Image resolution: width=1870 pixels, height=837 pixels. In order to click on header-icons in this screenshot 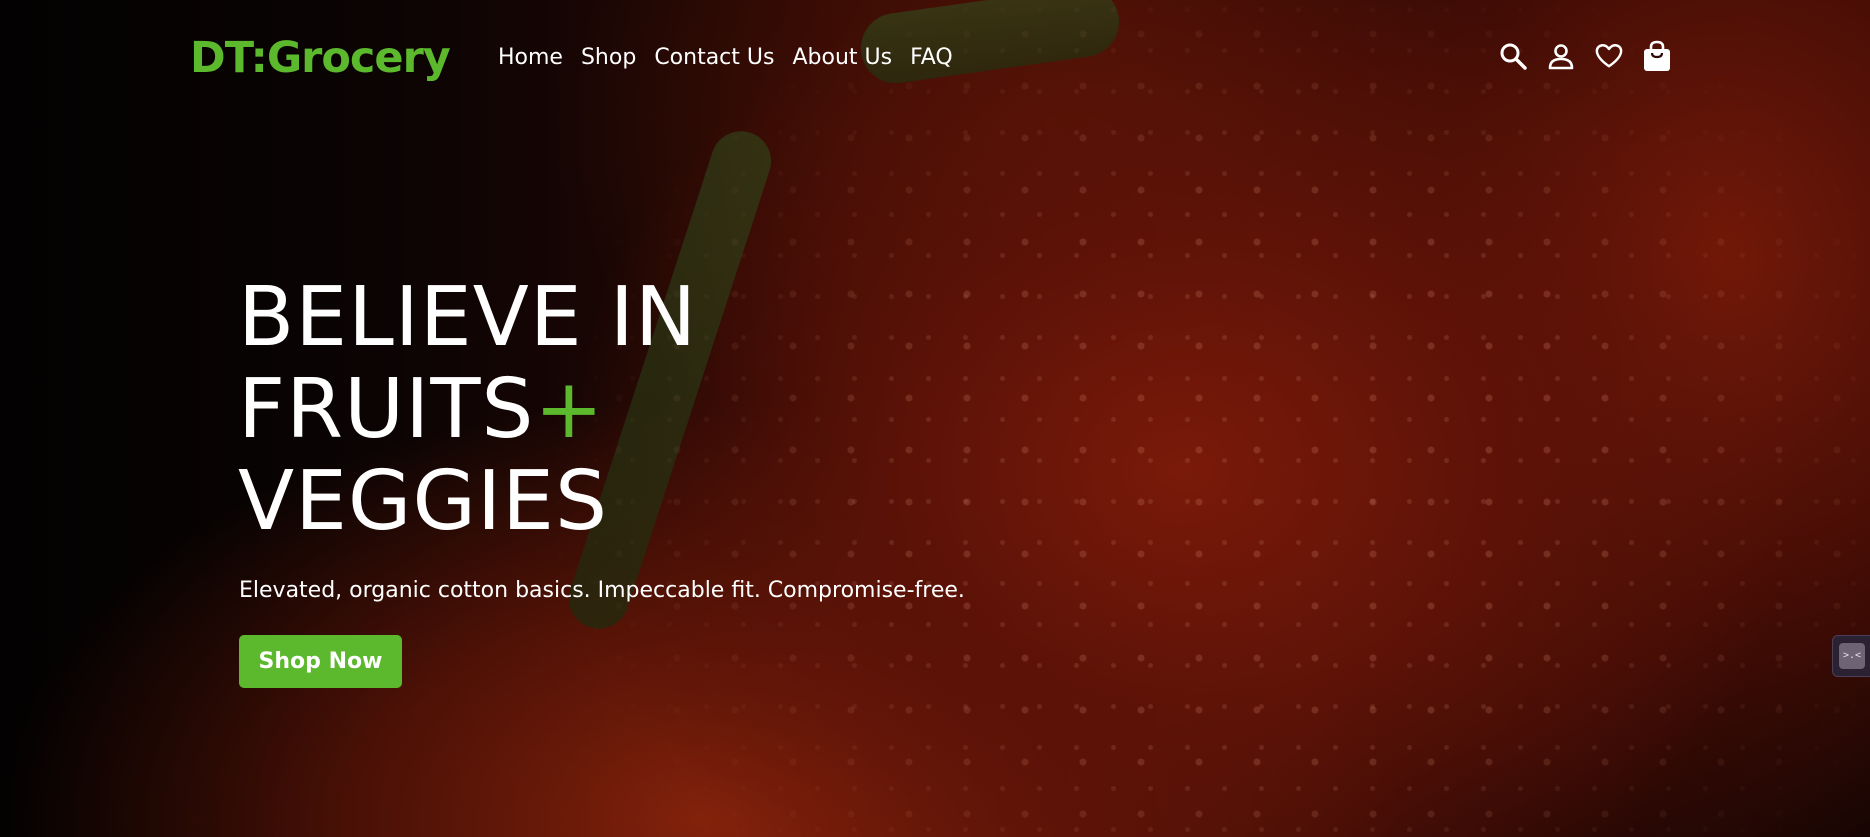, I will do `click(1585, 56)`.